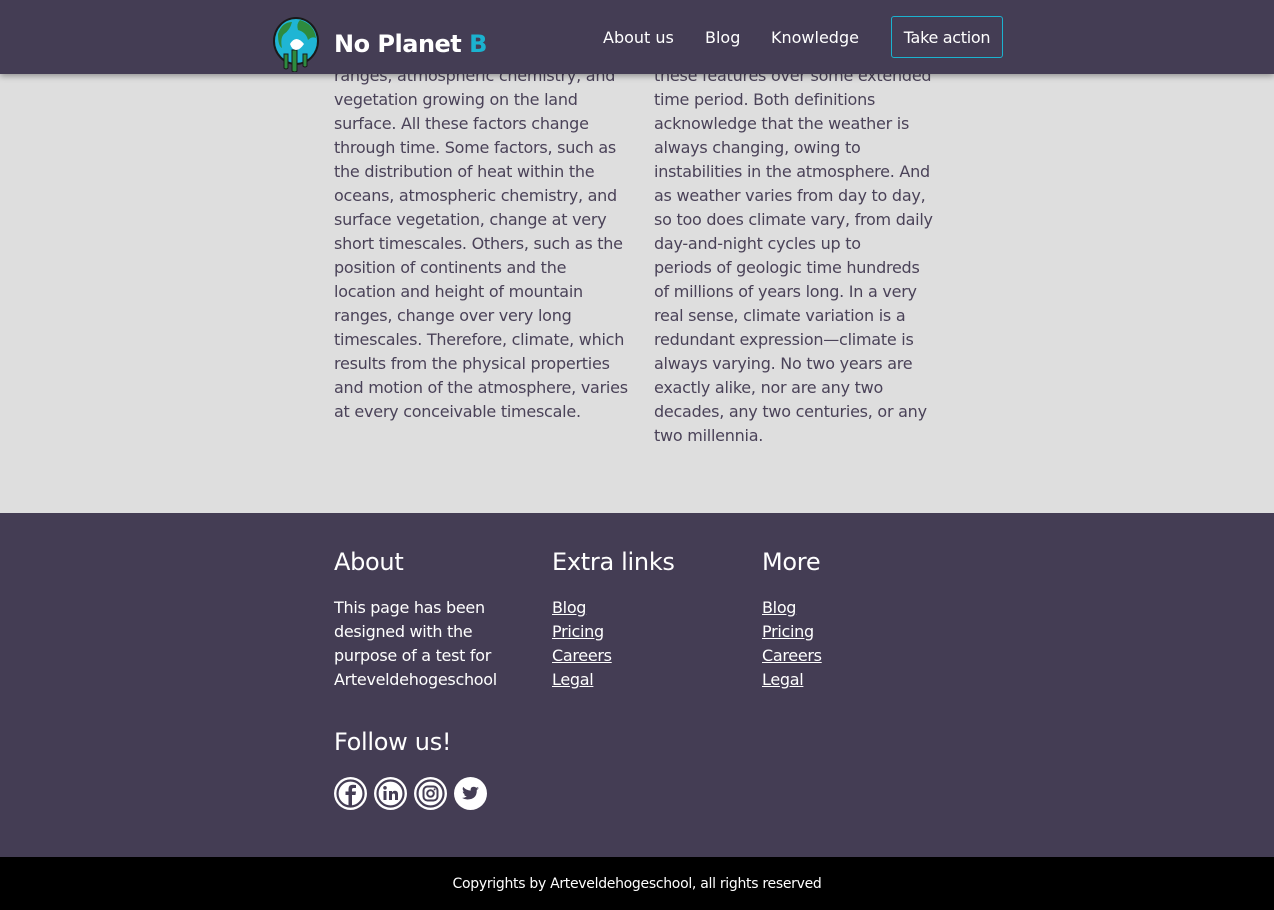  I want to click on article-text-line: short timescales. Others, such as the, so click(478, 243).